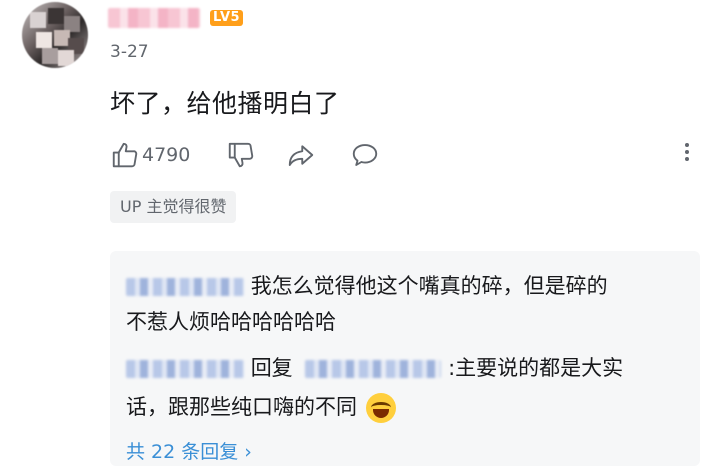  I want to click on comment-actions: 4790, so click(405, 155).